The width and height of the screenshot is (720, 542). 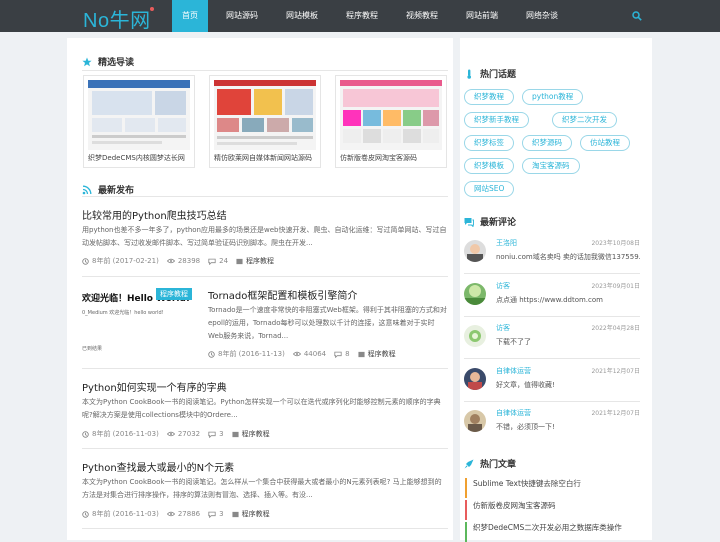 I want to click on tag: 织梦源码, so click(x=547, y=143).